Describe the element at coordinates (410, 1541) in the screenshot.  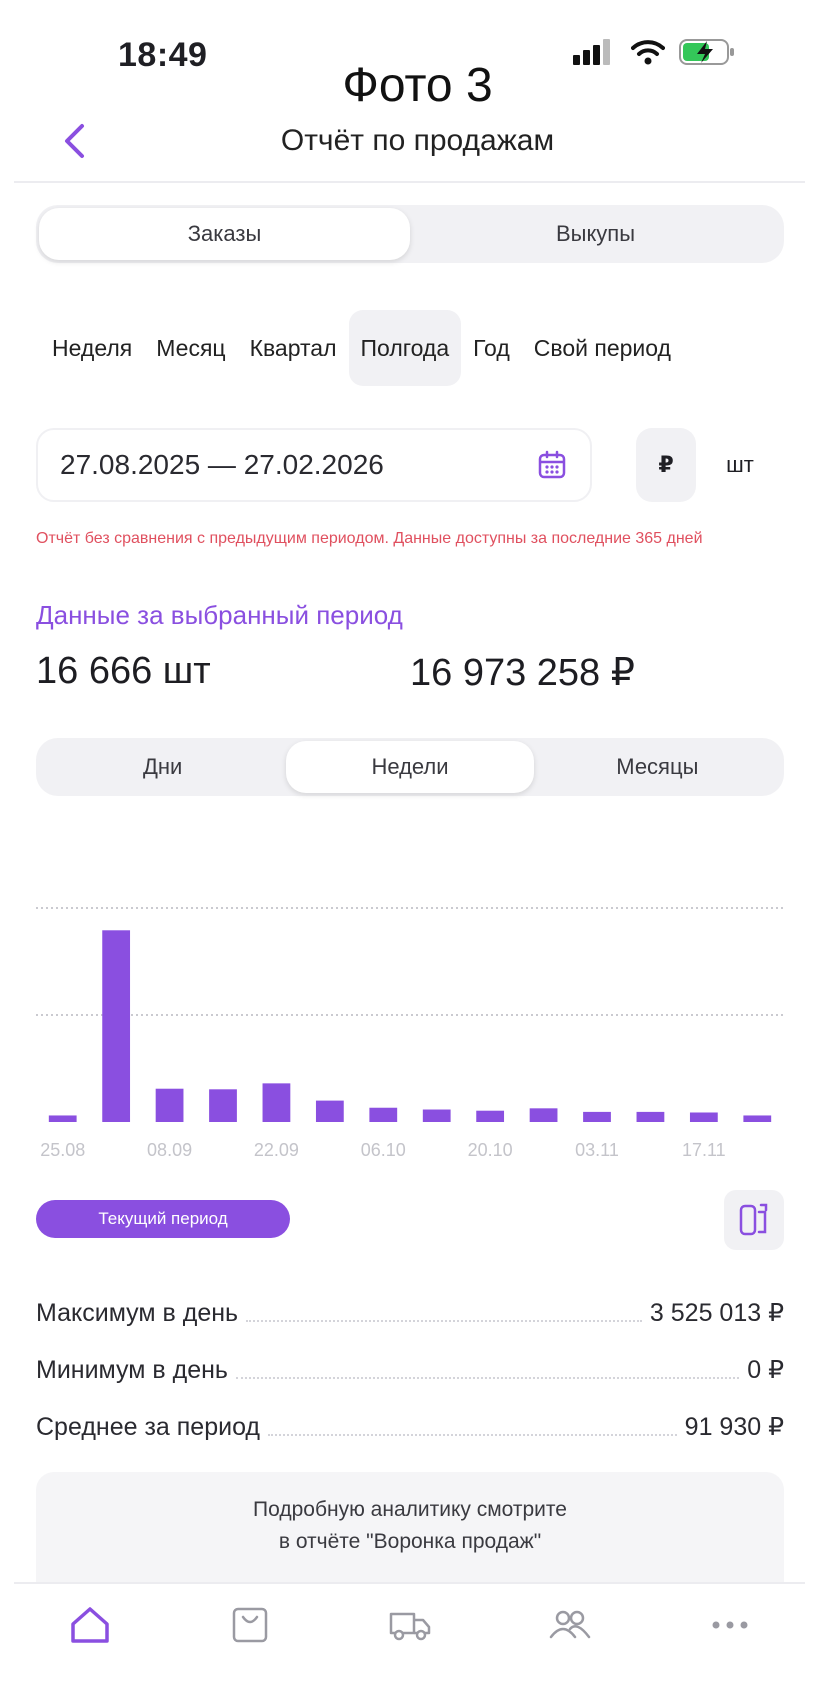
I see `info-line-2: в отчёте "Воронка продаж"` at that location.